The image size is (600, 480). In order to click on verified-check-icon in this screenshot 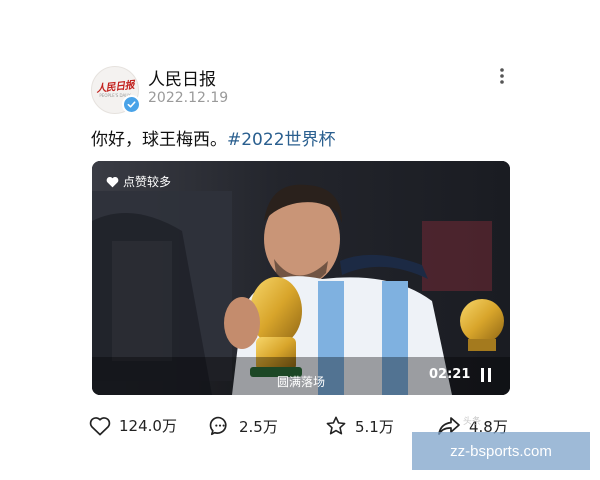, I will do `click(131, 104)`.